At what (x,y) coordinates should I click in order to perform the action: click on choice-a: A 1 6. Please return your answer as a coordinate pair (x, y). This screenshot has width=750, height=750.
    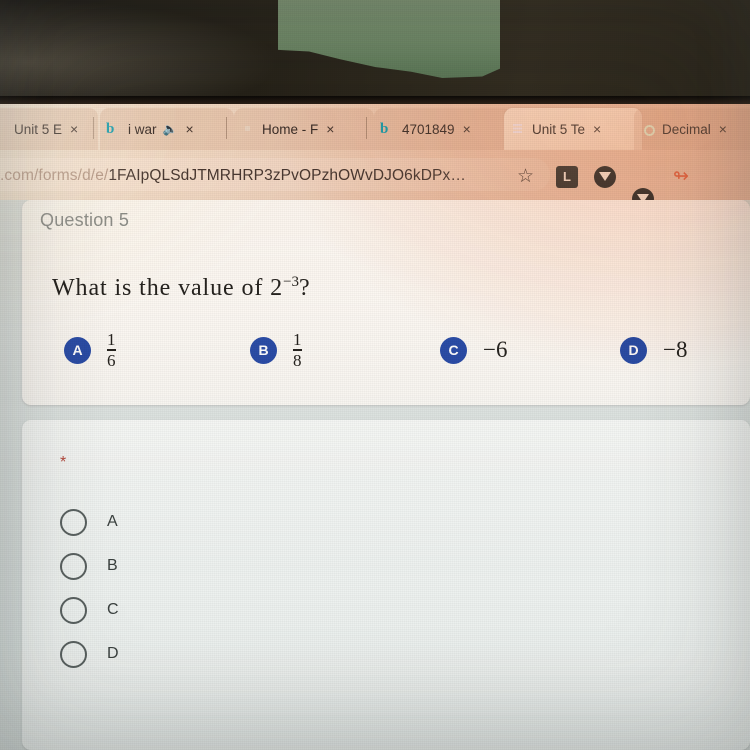
    Looking at the image, I should click on (90, 350).